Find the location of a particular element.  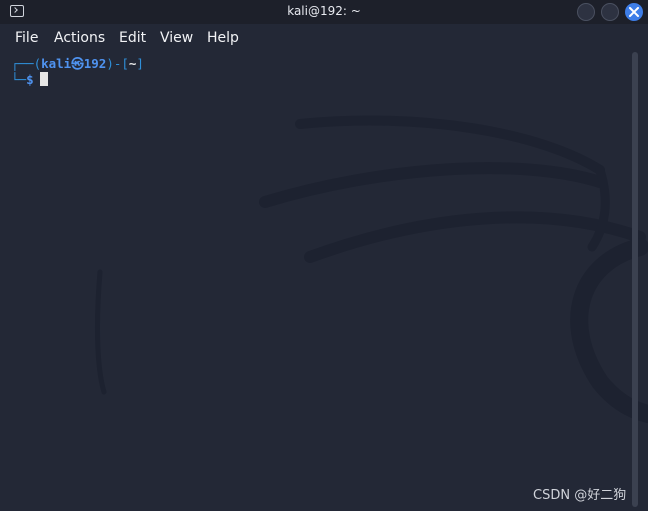

window-title: kali@192: ~ is located at coordinates (324, 11).